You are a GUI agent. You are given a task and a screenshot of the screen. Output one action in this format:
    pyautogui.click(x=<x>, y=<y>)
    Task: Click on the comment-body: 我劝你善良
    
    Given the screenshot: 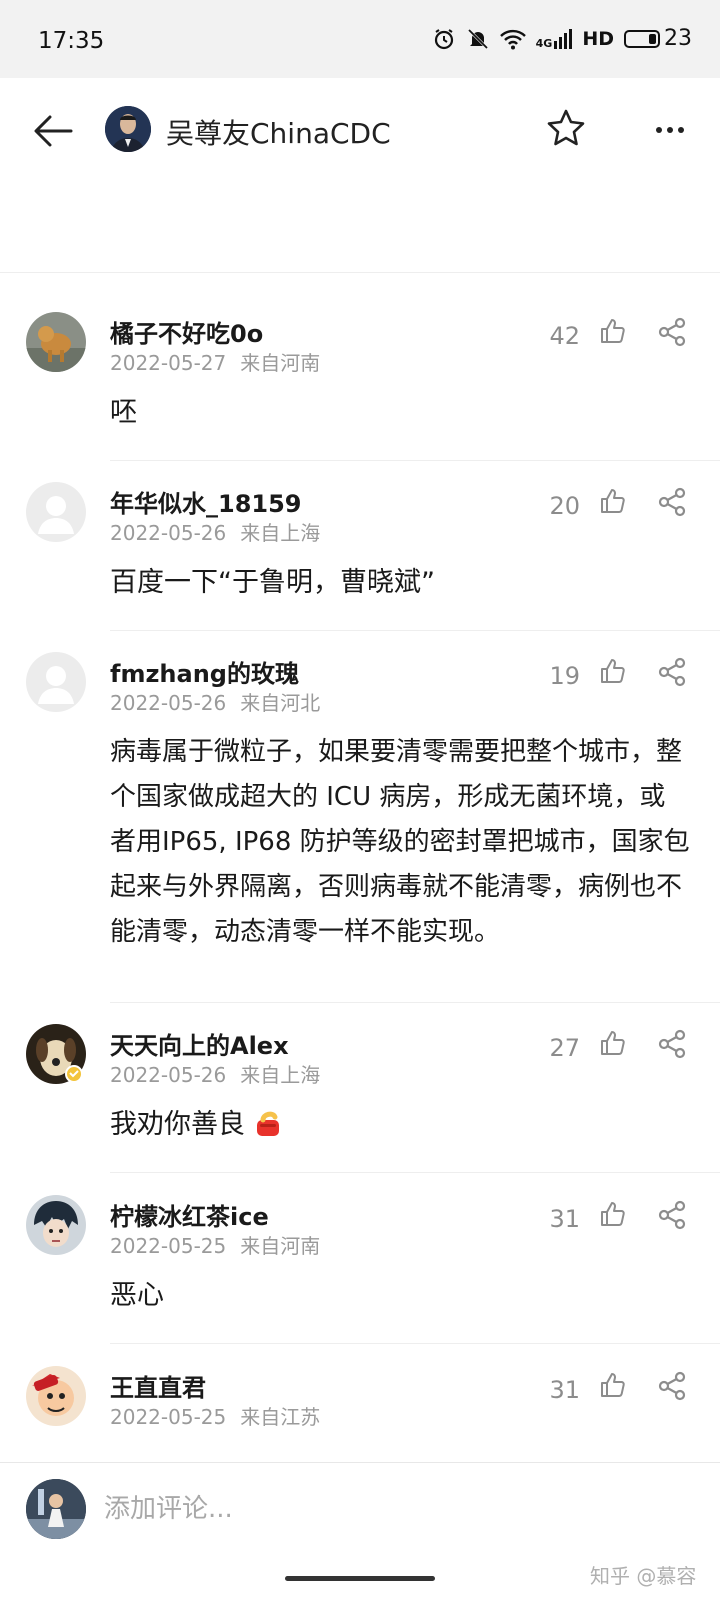 What is the action you would take?
    pyautogui.click(x=400, y=1124)
    